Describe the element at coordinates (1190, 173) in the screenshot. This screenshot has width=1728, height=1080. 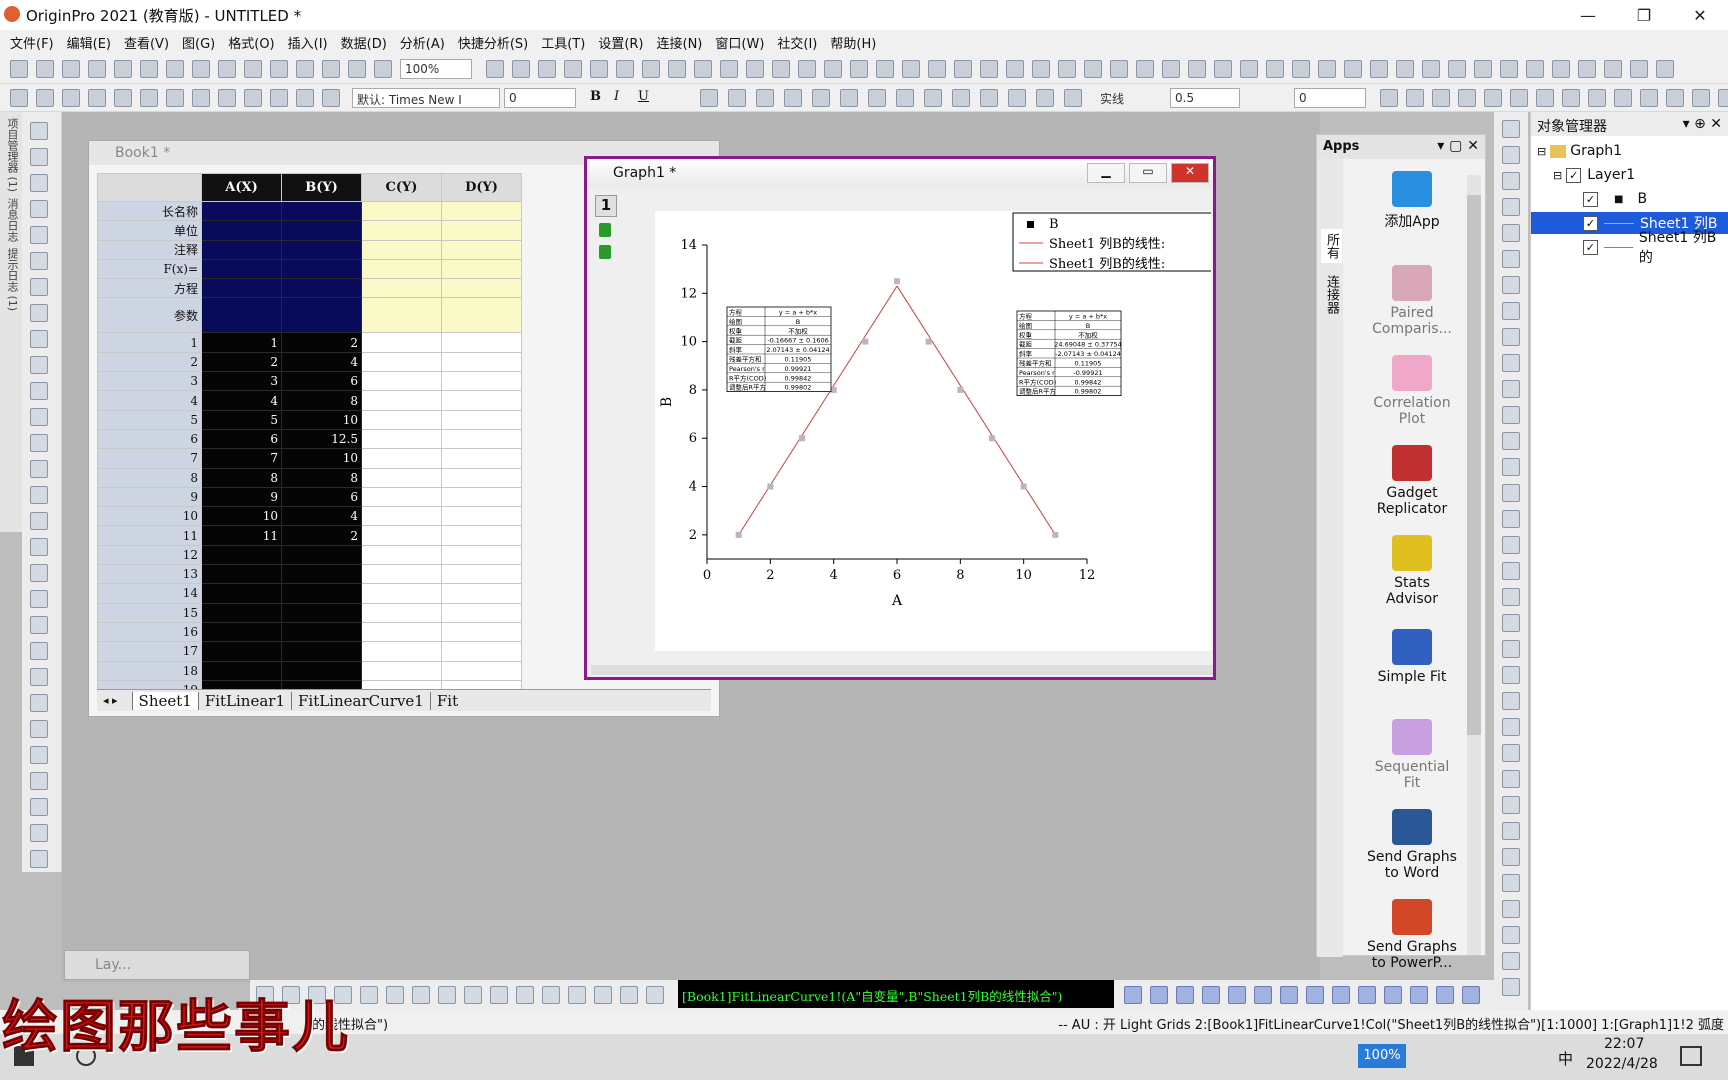
I see `graph-close-button: ✕` at that location.